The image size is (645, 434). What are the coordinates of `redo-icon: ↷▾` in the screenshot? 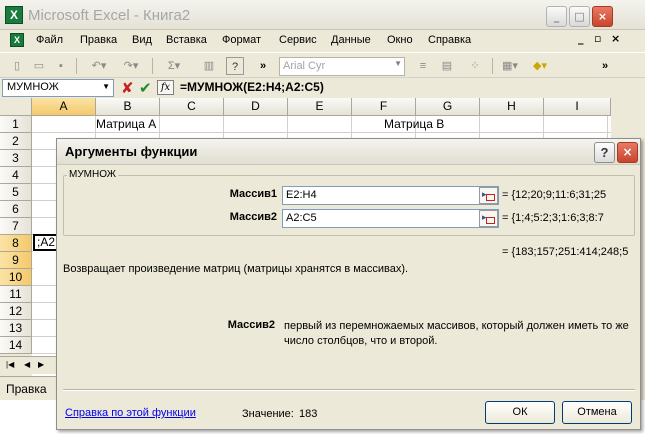 It's located at (131, 66).